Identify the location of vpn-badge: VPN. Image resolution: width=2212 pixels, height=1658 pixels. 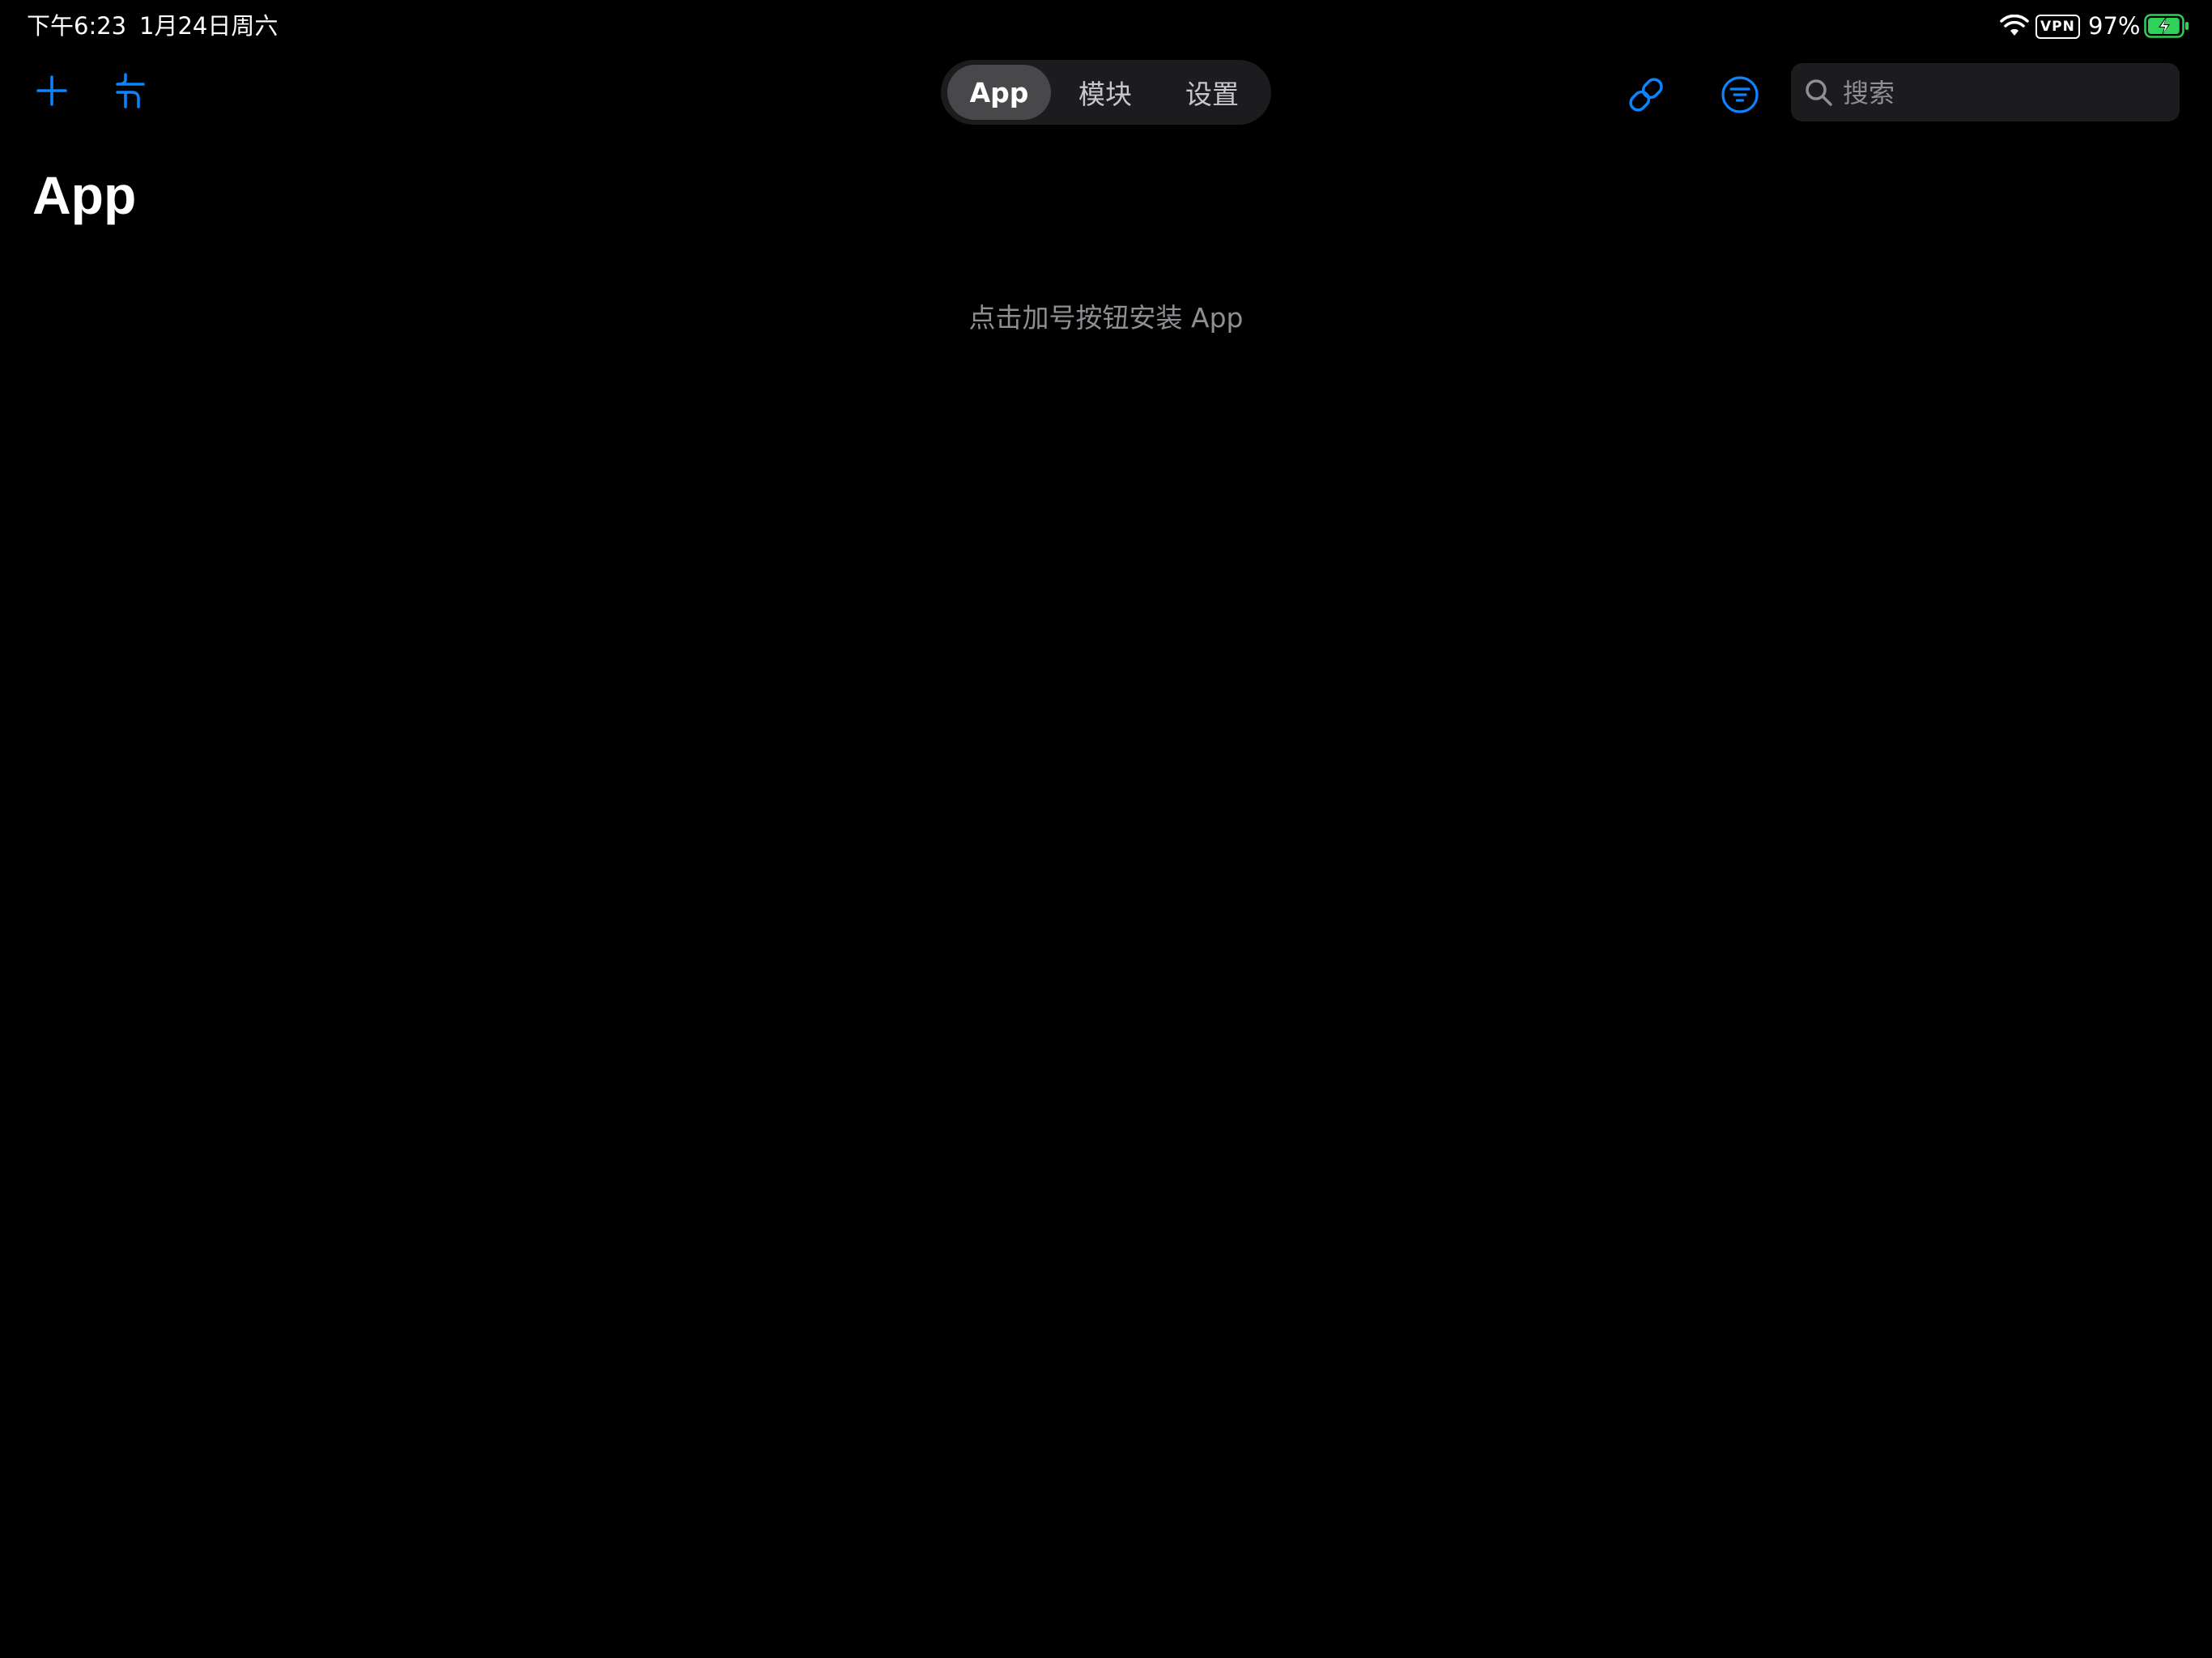
(2058, 27).